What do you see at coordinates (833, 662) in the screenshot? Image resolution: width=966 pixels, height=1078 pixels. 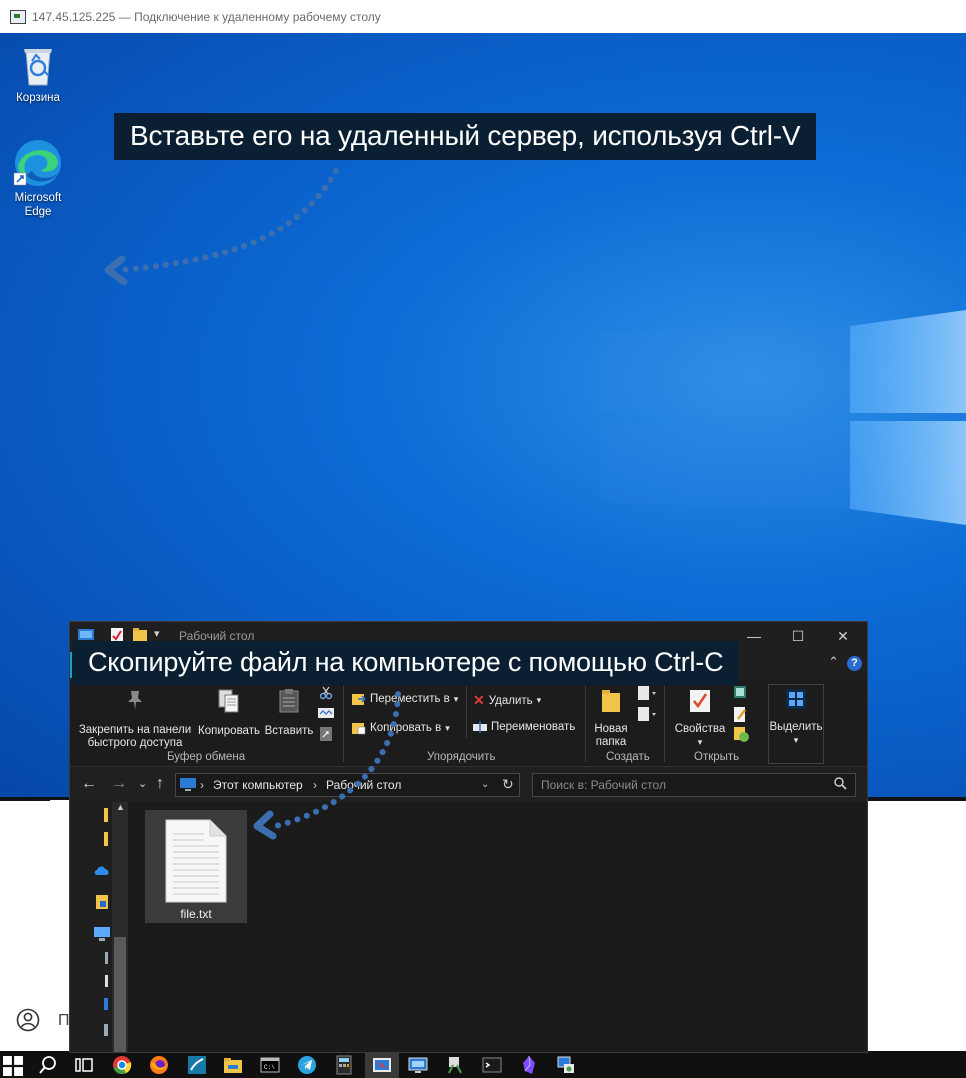 I see `collapse-ribbon-icon: ⌃` at bounding box center [833, 662].